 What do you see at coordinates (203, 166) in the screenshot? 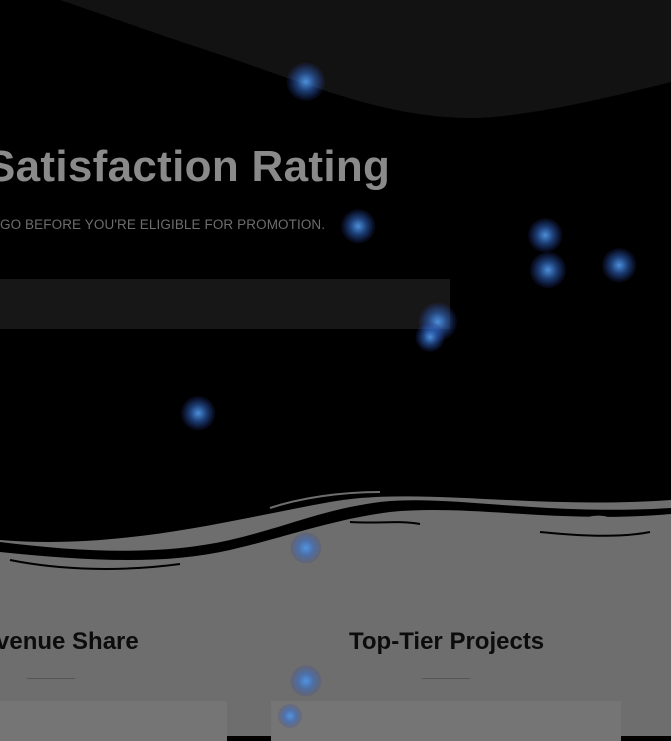
I see `page-title-text: atisfaction Rating` at bounding box center [203, 166].